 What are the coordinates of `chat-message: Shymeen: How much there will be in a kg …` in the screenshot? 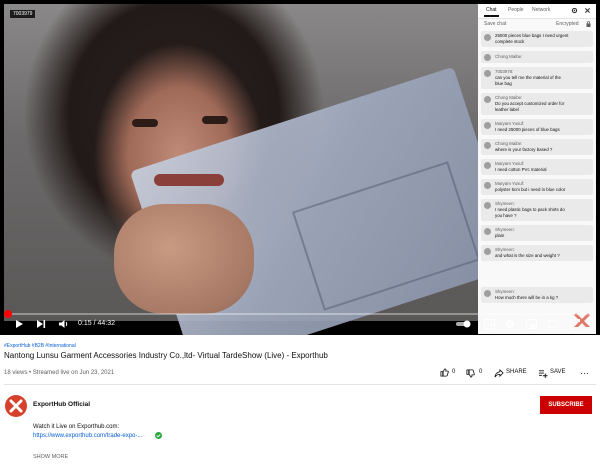 It's located at (537, 295).